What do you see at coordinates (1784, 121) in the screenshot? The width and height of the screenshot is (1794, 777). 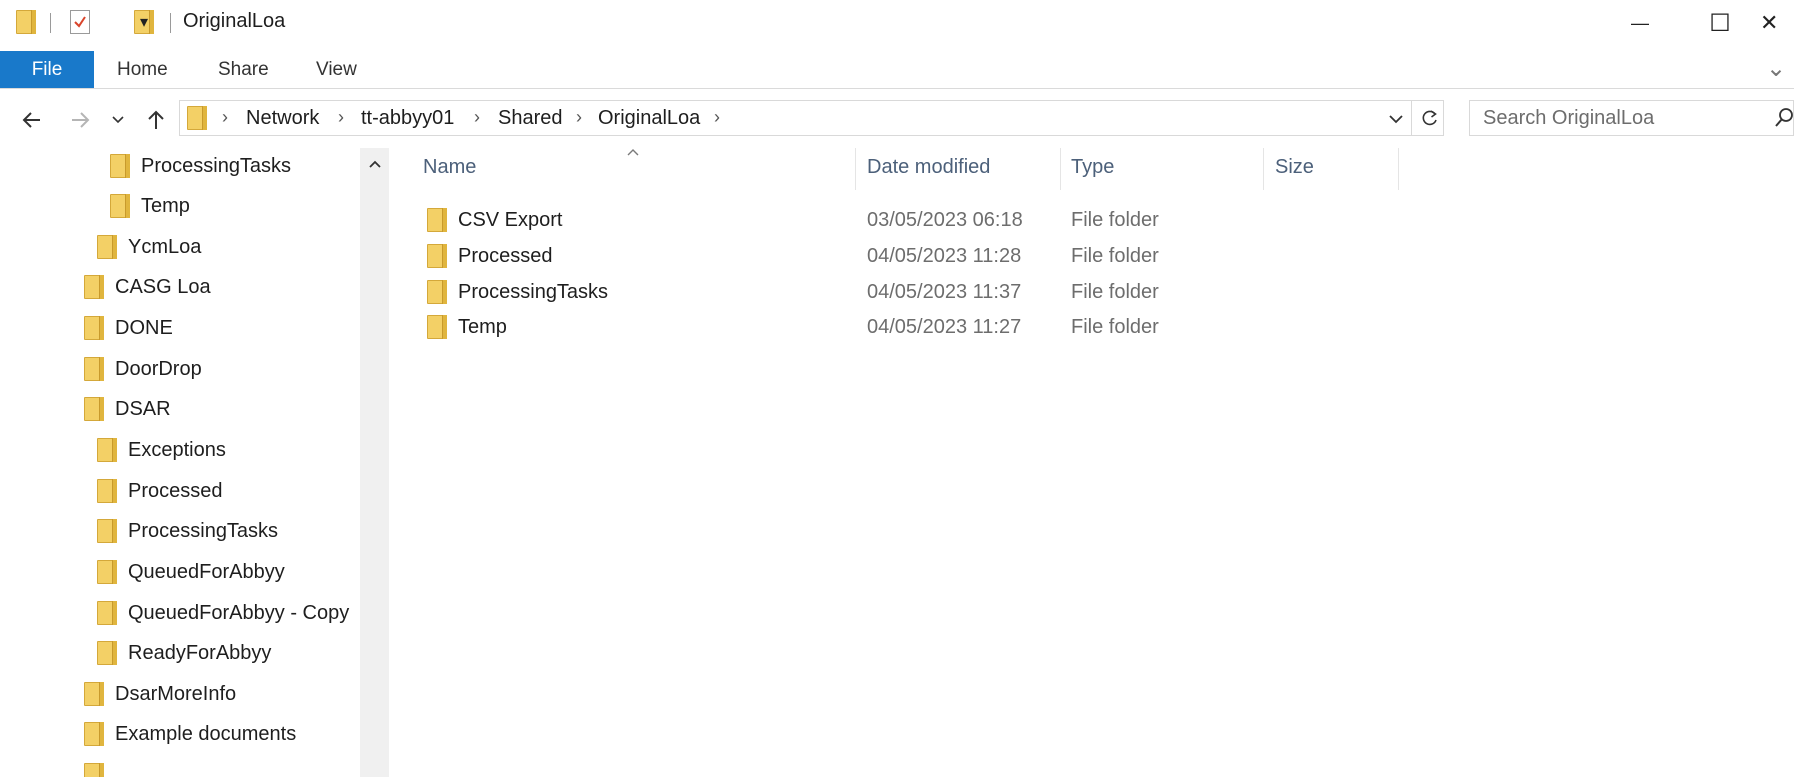 I see `search-icon` at bounding box center [1784, 121].